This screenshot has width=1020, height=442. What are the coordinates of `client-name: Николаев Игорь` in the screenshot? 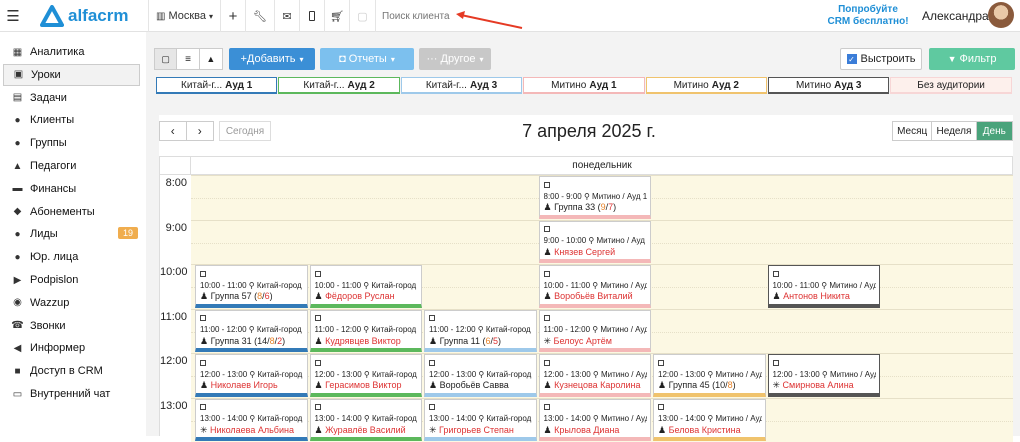 It's located at (244, 385).